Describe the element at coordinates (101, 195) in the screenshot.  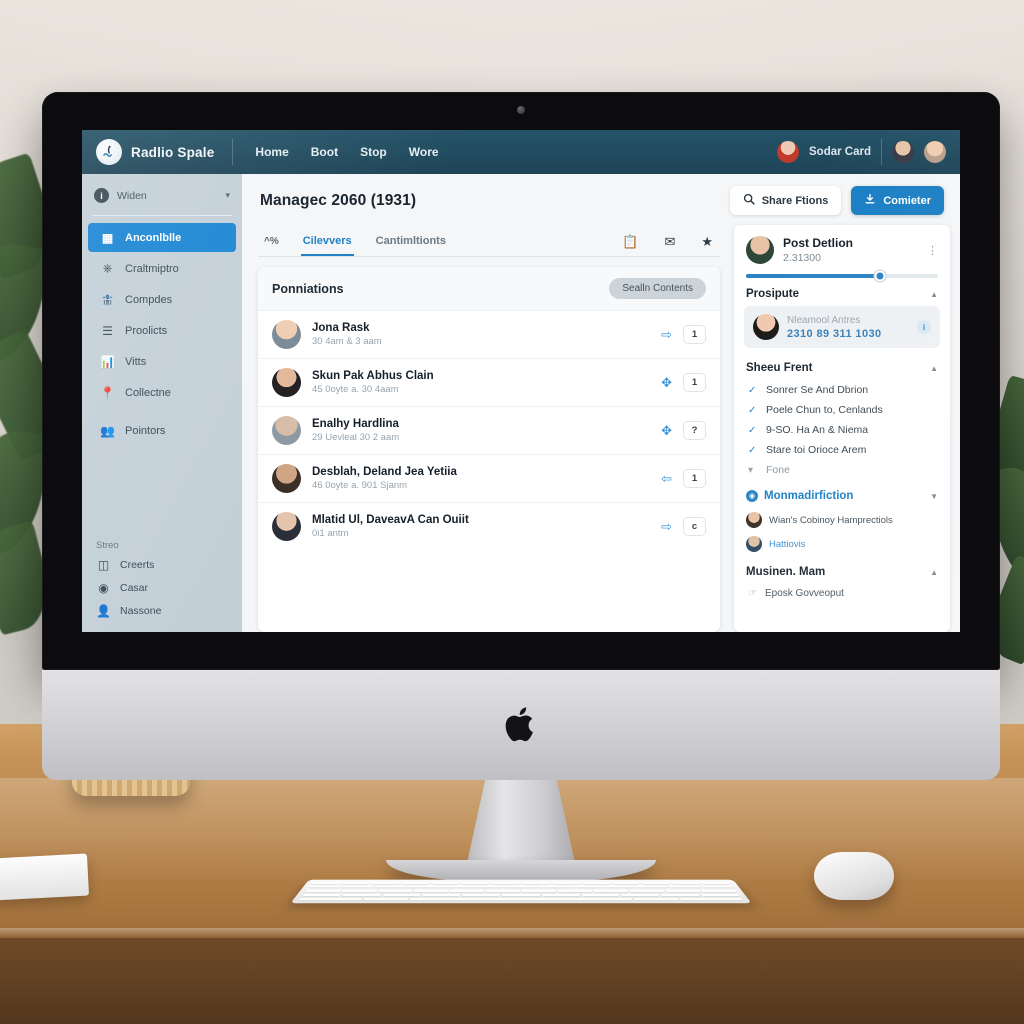
I see `info-badge-icon: i` at that location.